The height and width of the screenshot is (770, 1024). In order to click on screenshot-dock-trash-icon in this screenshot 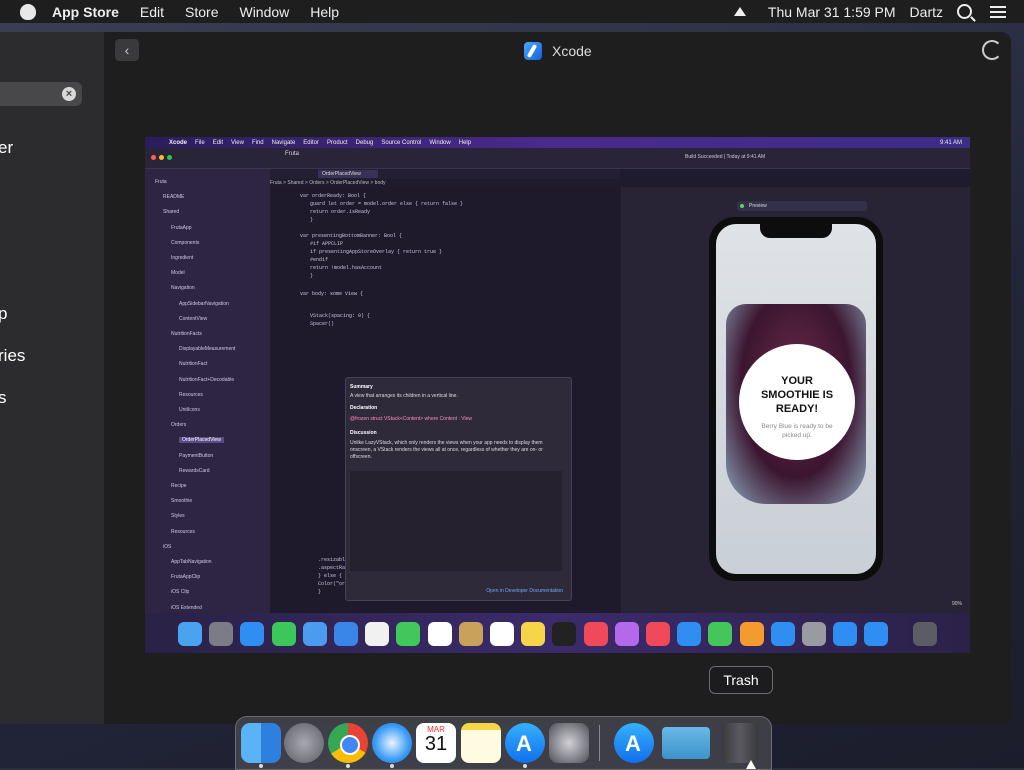, I will do `click(925, 634)`.